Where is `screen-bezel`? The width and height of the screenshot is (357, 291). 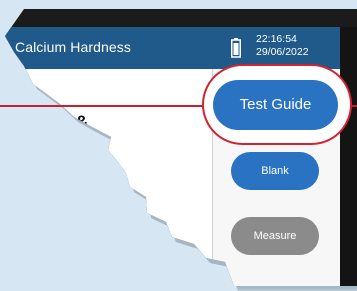 screen-bezel is located at coordinates (348, 156).